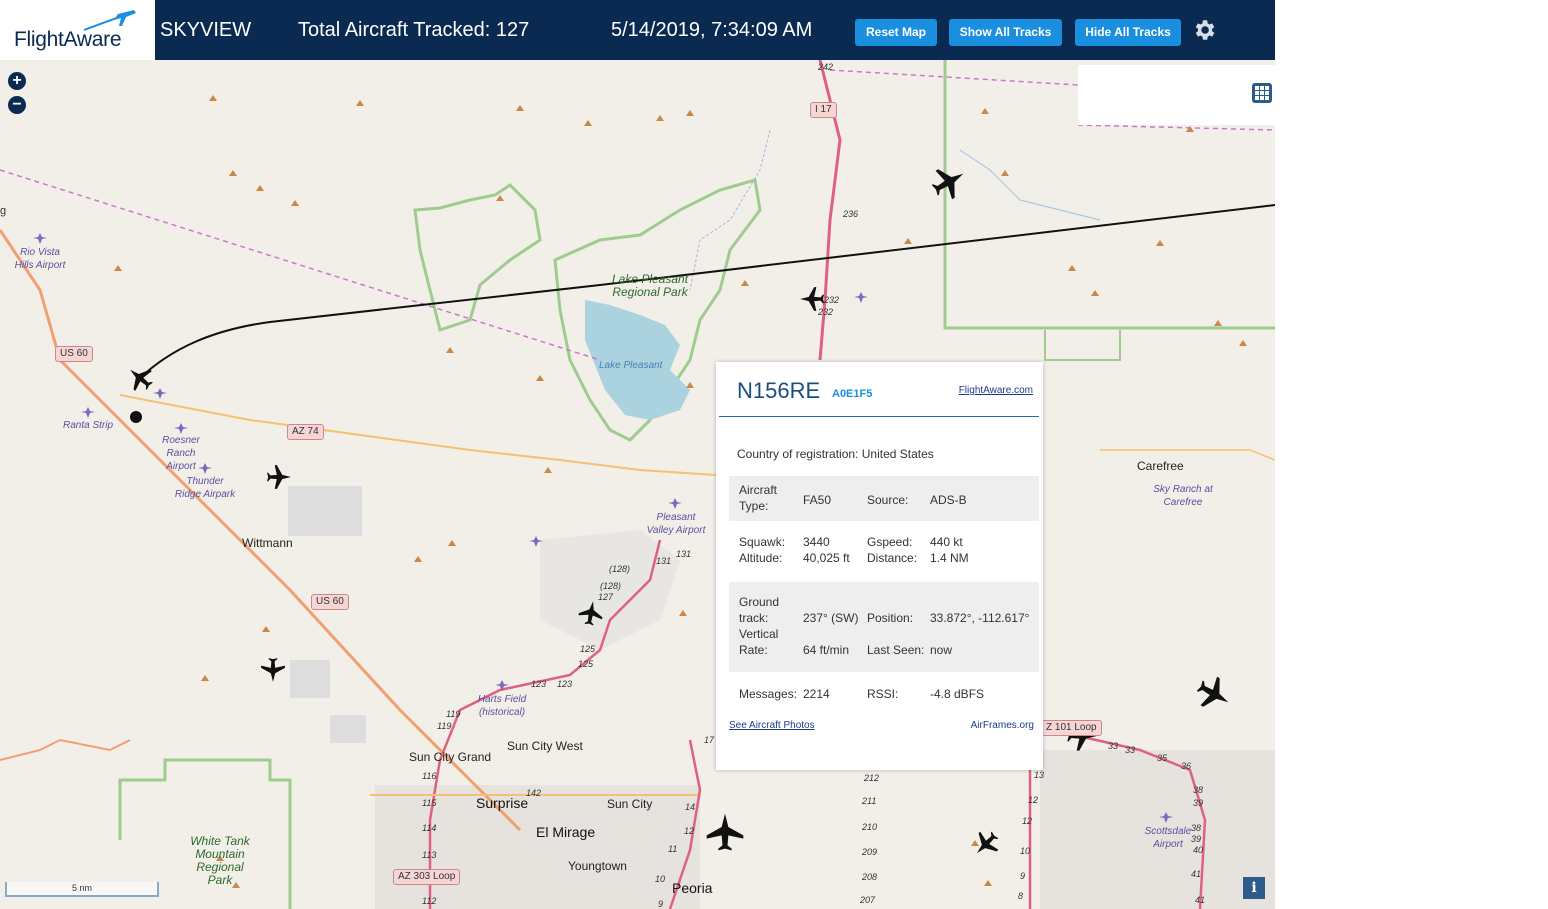 The width and height of the screenshot is (1548, 909). Describe the element at coordinates (897, 454) in the screenshot. I see `country-value: United States` at that location.